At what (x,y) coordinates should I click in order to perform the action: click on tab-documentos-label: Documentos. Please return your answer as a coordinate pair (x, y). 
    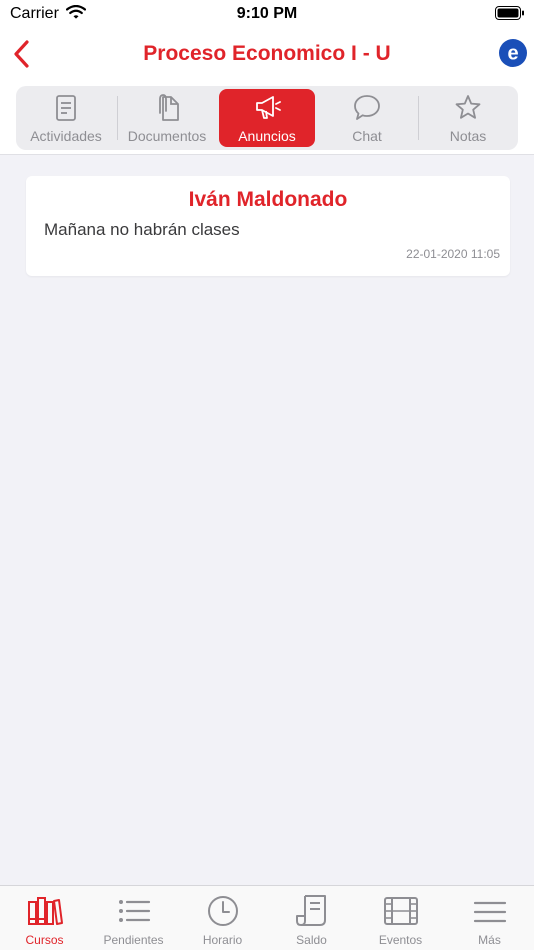
    Looking at the image, I should click on (167, 136).